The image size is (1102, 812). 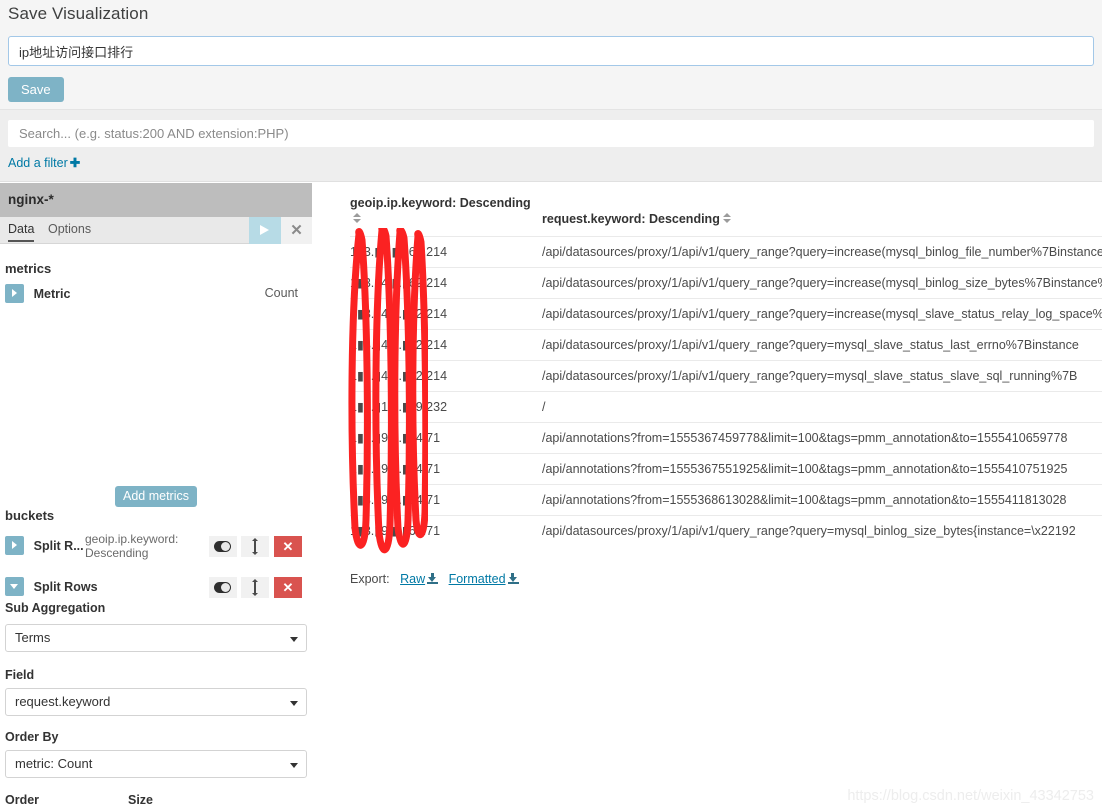 I want to click on field-select: request.keyword, so click(x=156, y=702).